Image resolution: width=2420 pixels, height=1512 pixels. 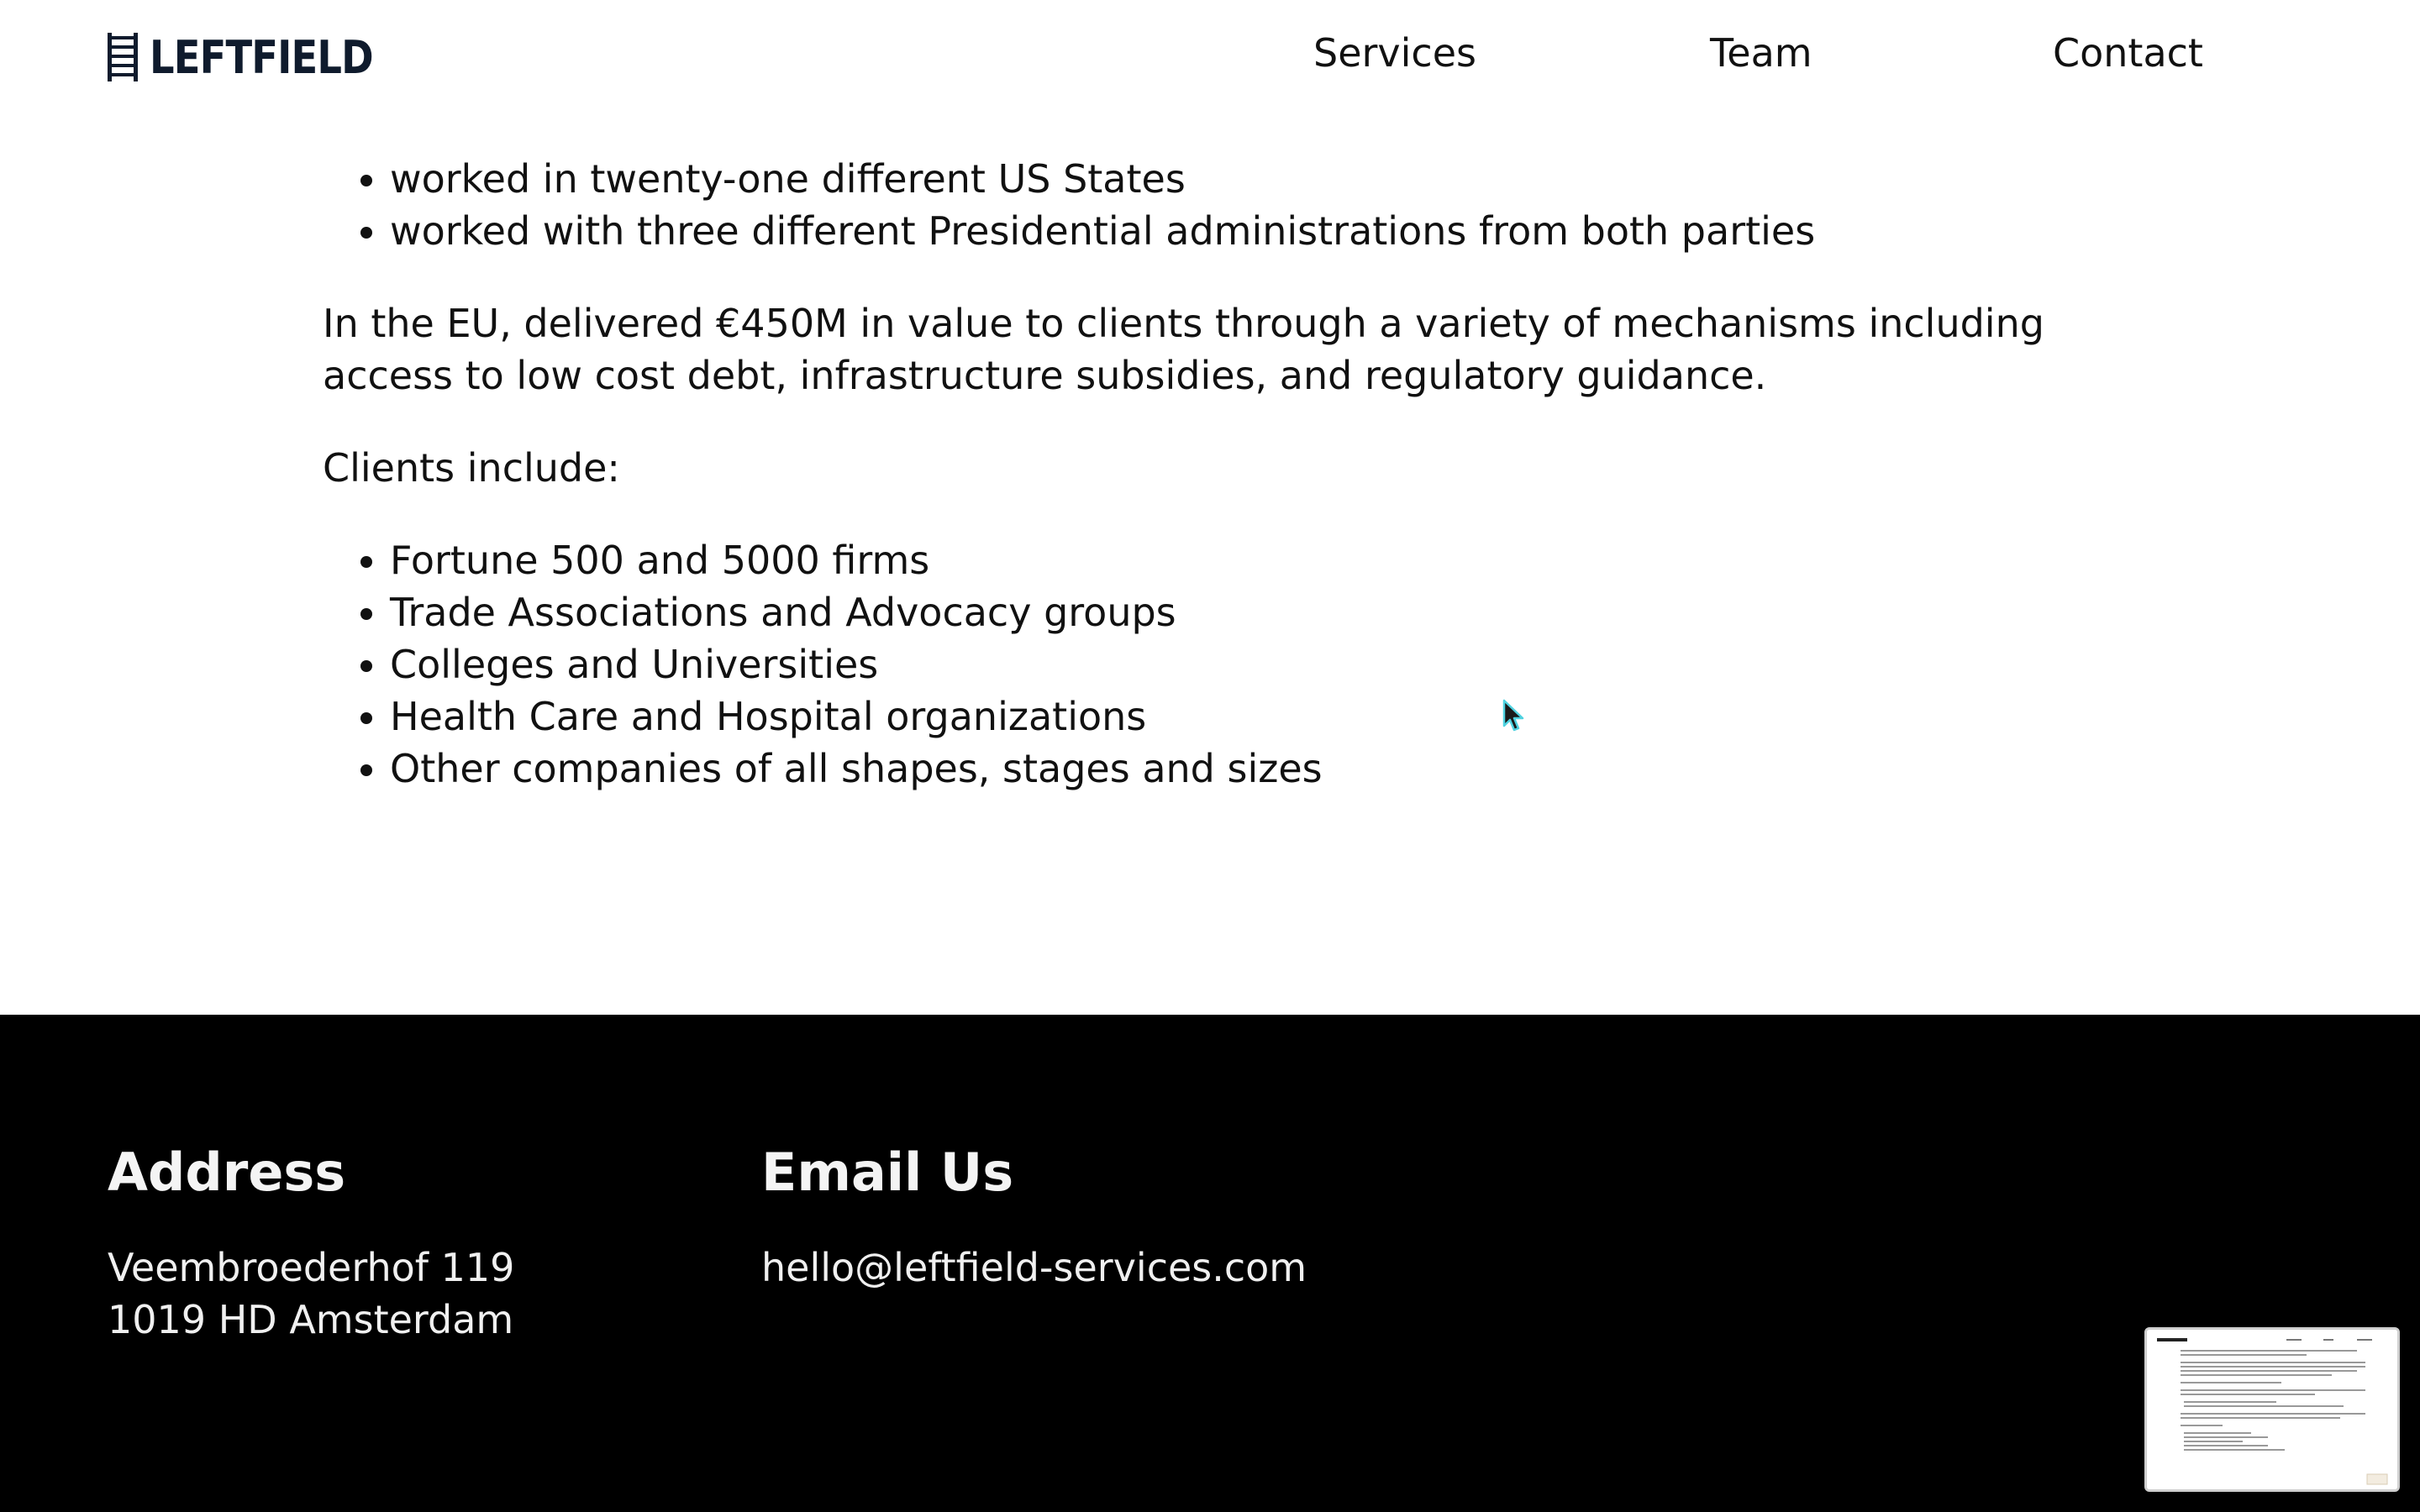 I want to click on email-link: hello@leftfield-services.com, so click(x=1034, y=1267).